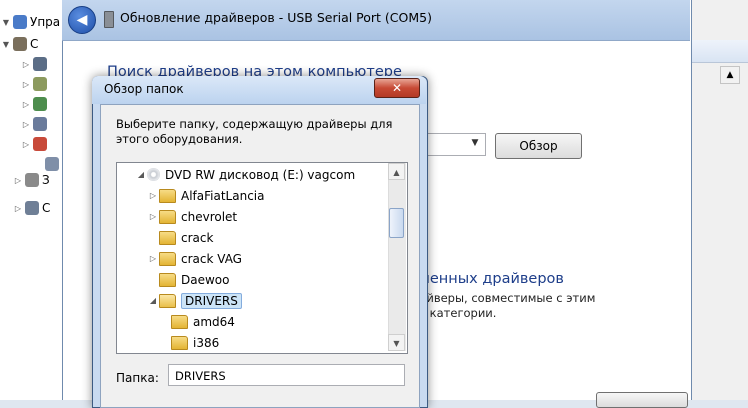 The height and width of the screenshot is (408, 748). Describe the element at coordinates (189, 342) in the screenshot. I see `folder-tree-item: i386` at that location.